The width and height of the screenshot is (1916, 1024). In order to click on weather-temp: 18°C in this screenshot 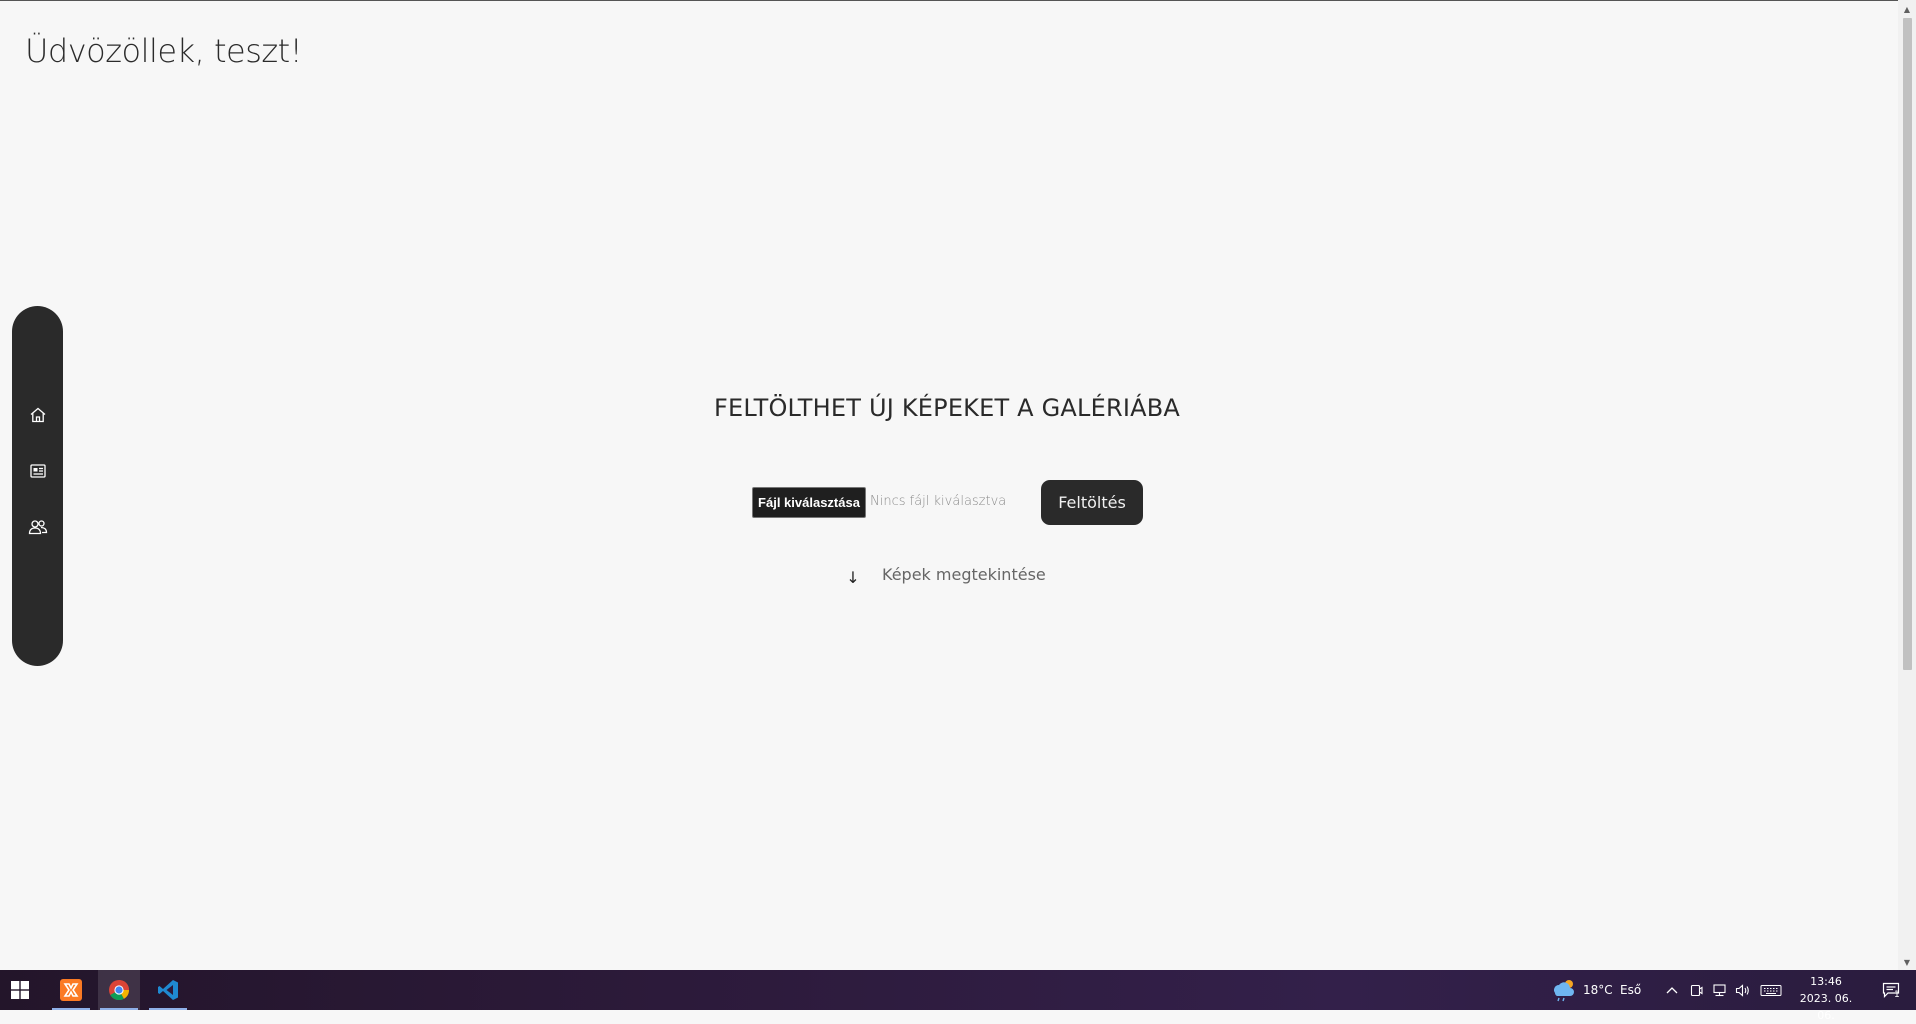, I will do `click(1598, 990)`.